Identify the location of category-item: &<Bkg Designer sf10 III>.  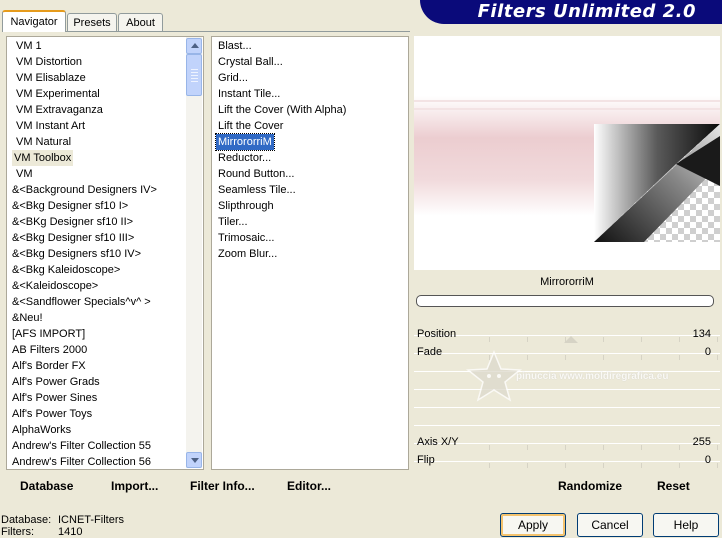
(73, 238).